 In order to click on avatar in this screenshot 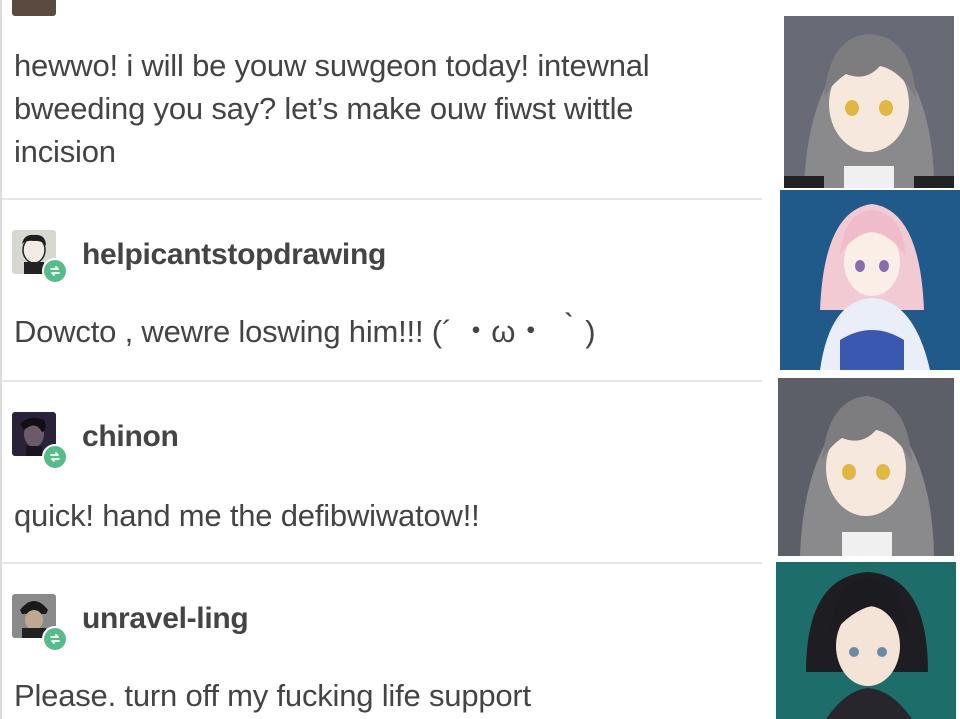, I will do `click(34, 8)`.